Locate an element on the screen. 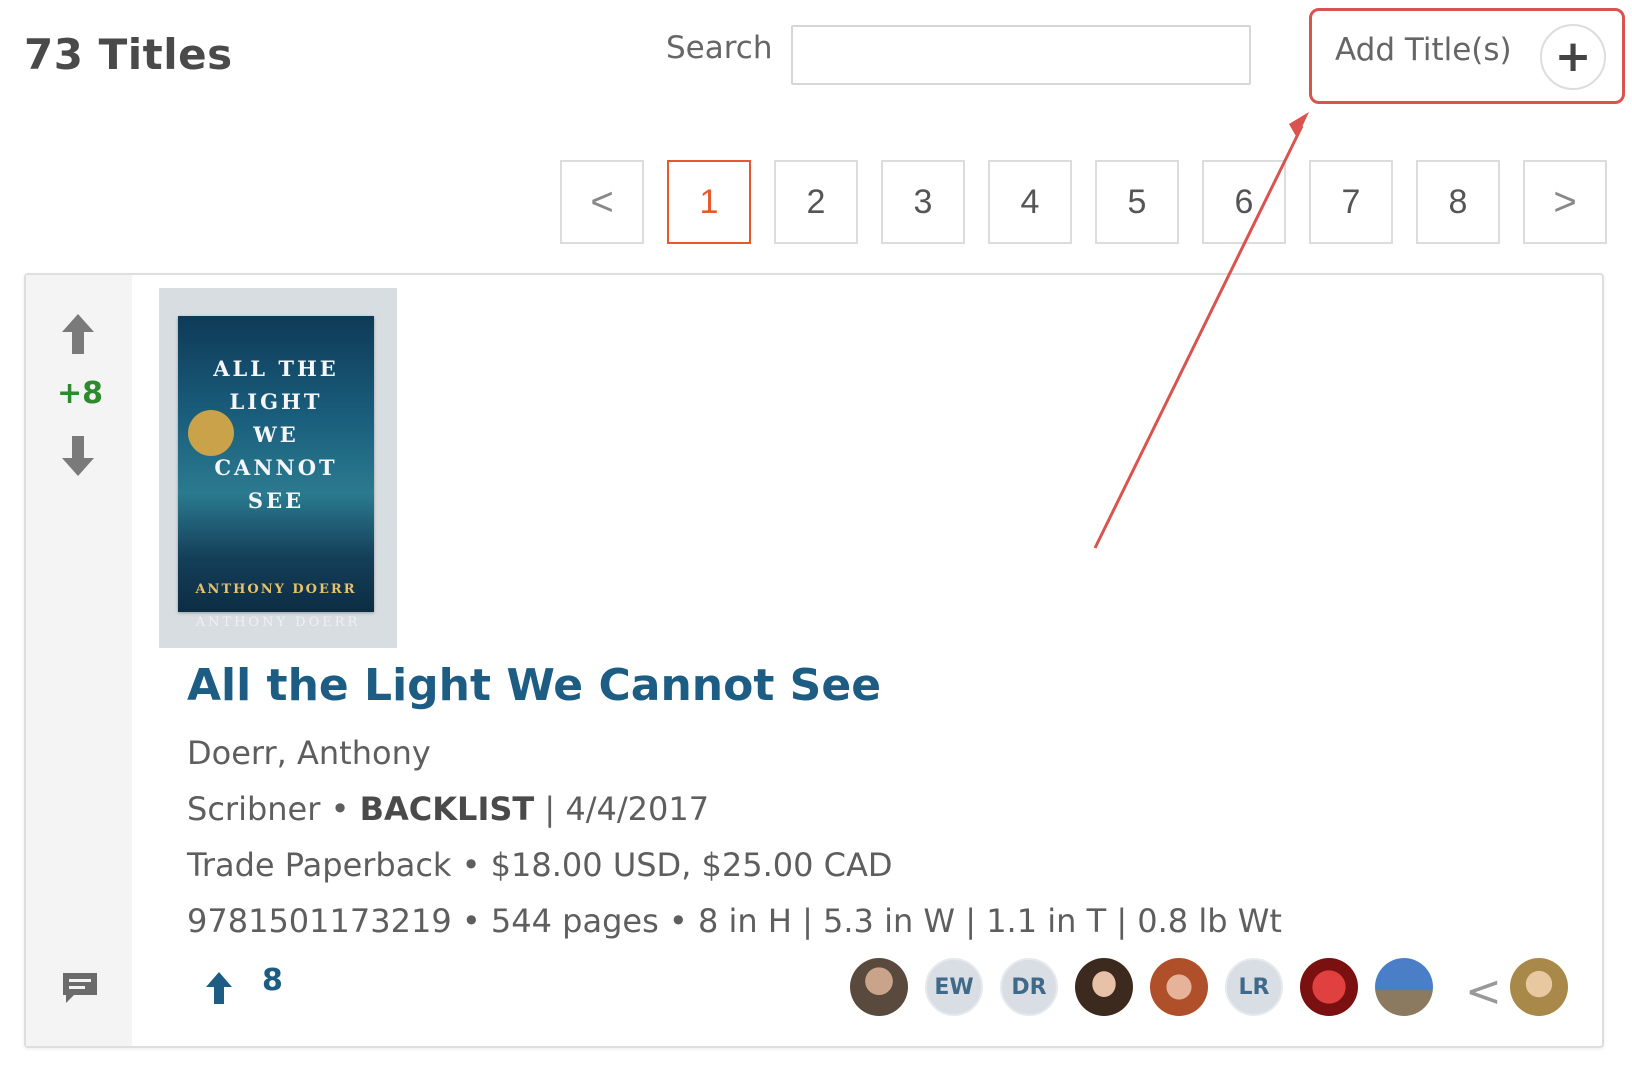 The image size is (1632, 1074). pub-date: 4/4/2017 is located at coordinates (637, 809).